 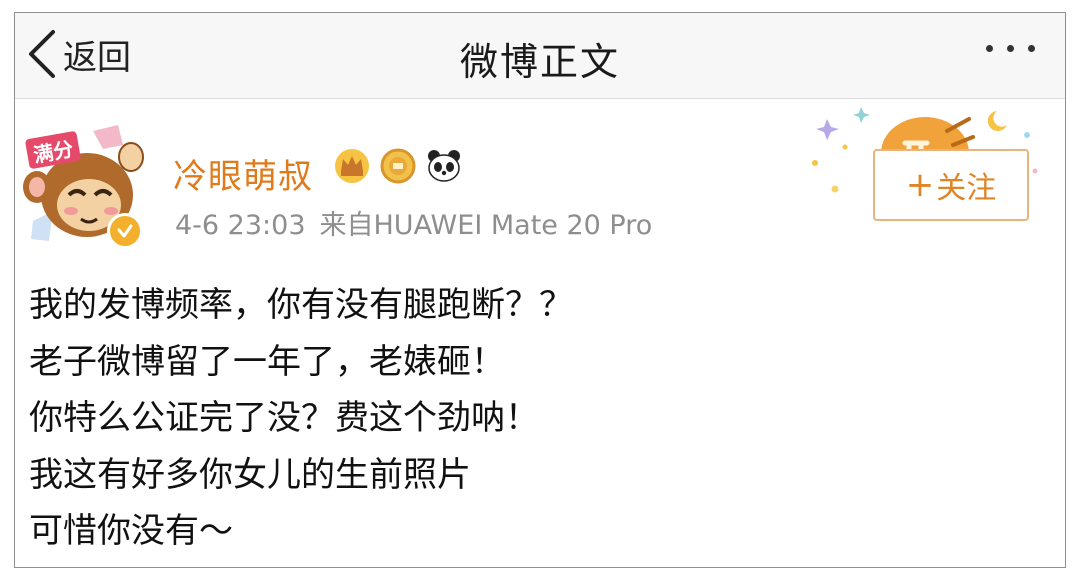 What do you see at coordinates (301, 305) in the screenshot?
I see `post-line: 我的发博频率，你有没有腿跑断？？` at bounding box center [301, 305].